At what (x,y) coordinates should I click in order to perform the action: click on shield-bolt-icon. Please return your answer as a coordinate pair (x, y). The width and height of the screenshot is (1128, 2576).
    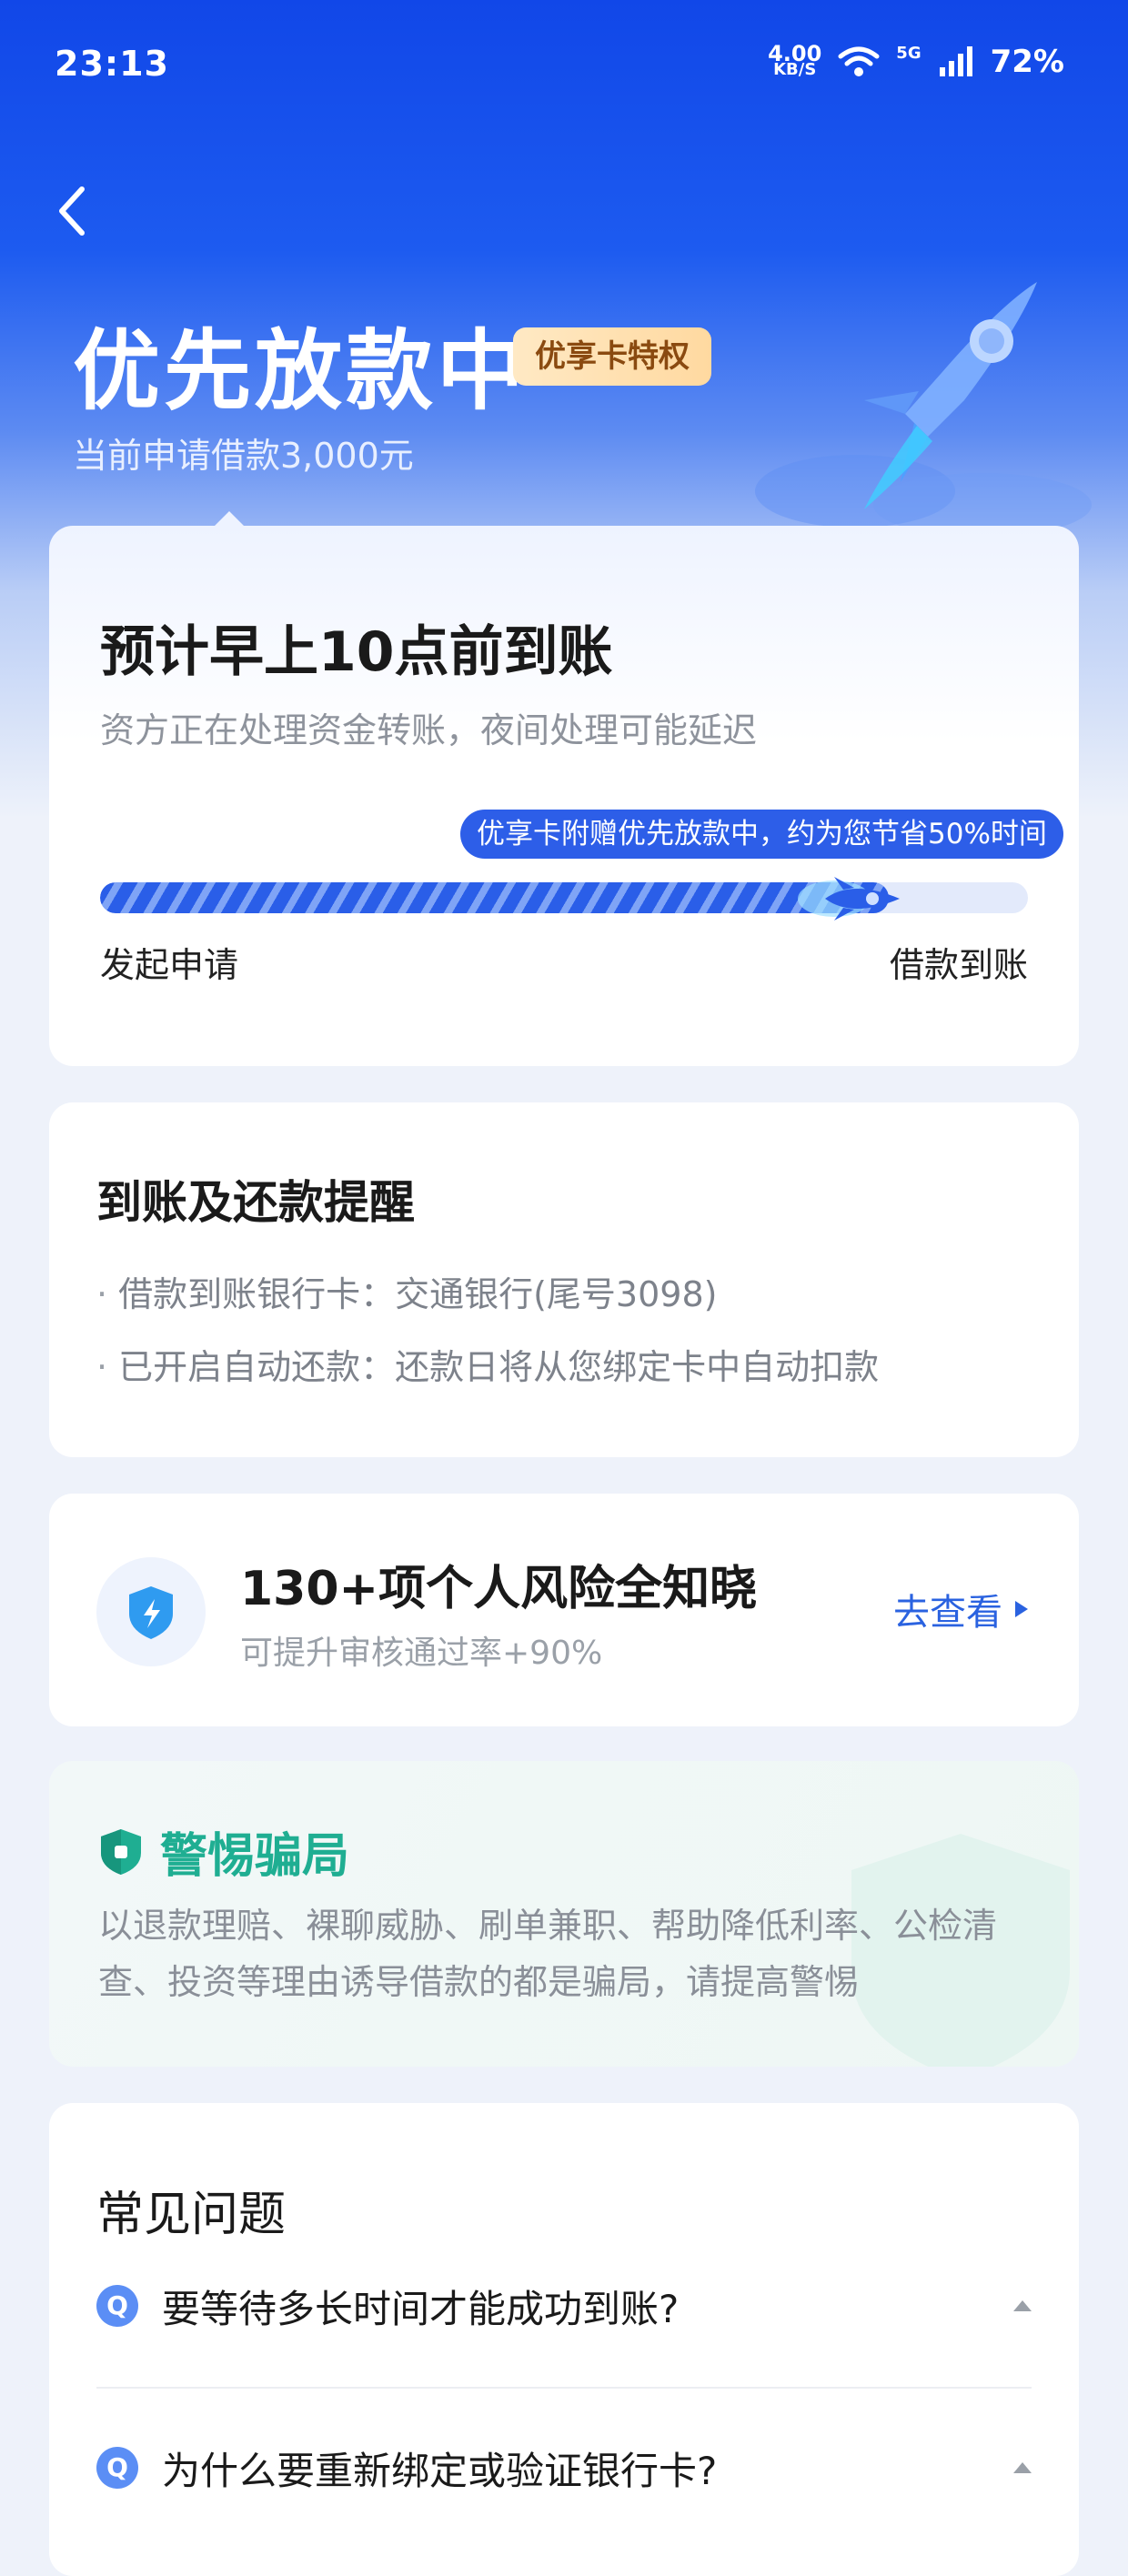
    Looking at the image, I should click on (151, 1612).